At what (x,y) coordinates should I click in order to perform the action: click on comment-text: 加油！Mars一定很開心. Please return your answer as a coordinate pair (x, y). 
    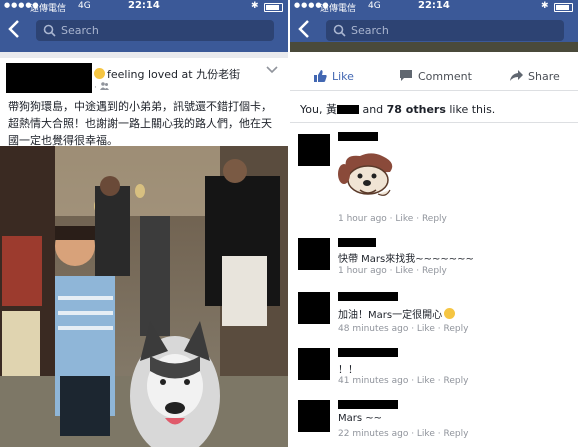
    Looking at the image, I should click on (397, 313).